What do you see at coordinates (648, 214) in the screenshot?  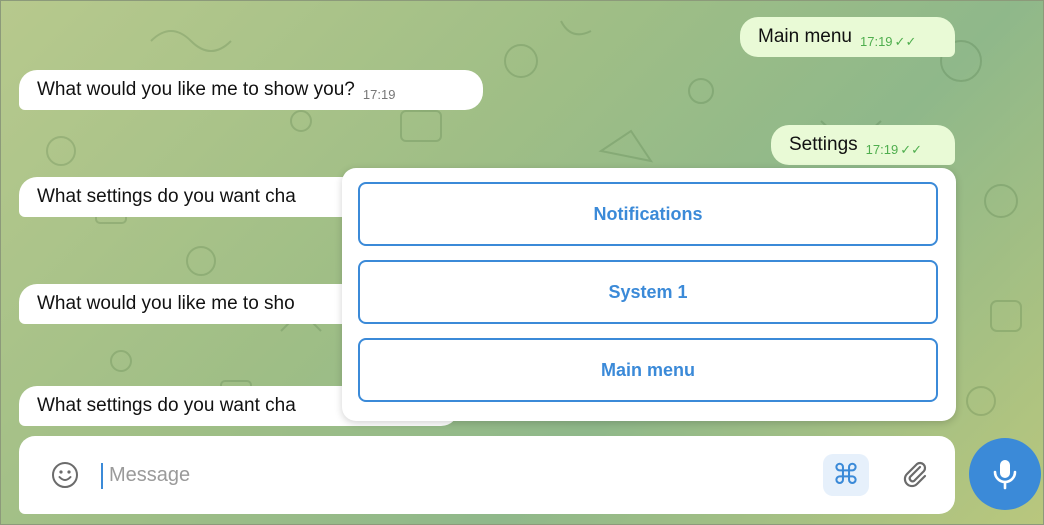 I see `keyboard-button-notifications: Notifications` at bounding box center [648, 214].